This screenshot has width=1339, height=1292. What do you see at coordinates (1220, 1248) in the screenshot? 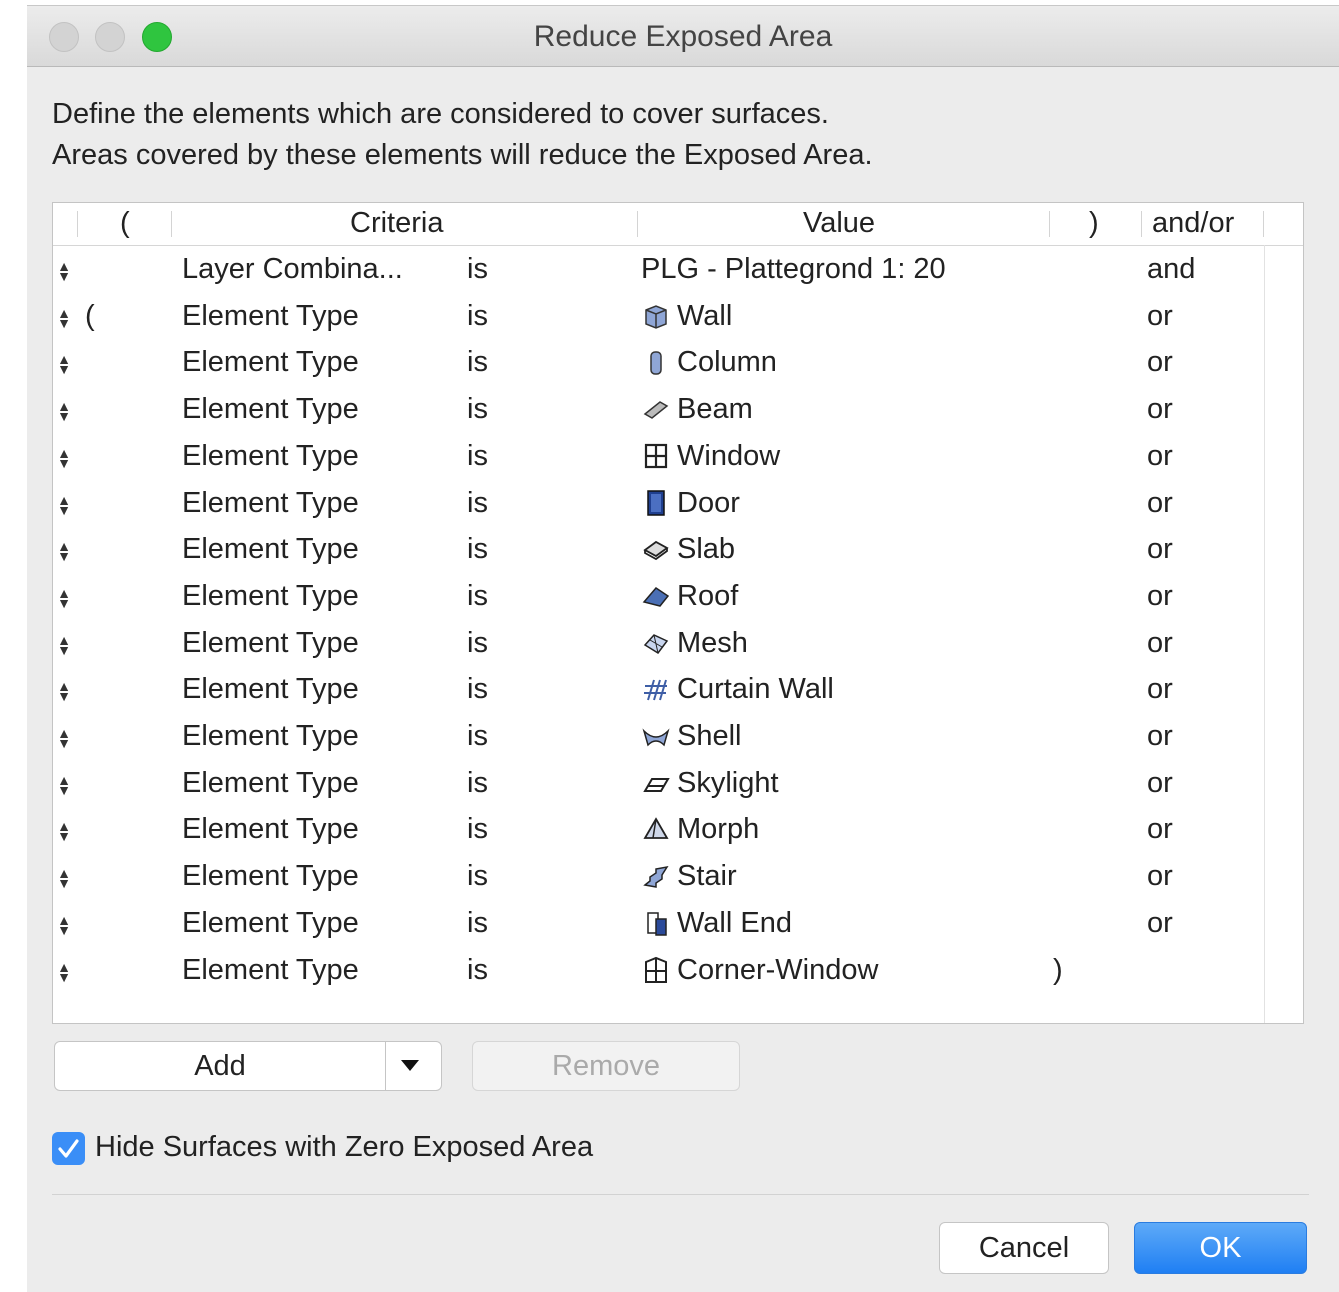
I see `ok-button: OK` at bounding box center [1220, 1248].